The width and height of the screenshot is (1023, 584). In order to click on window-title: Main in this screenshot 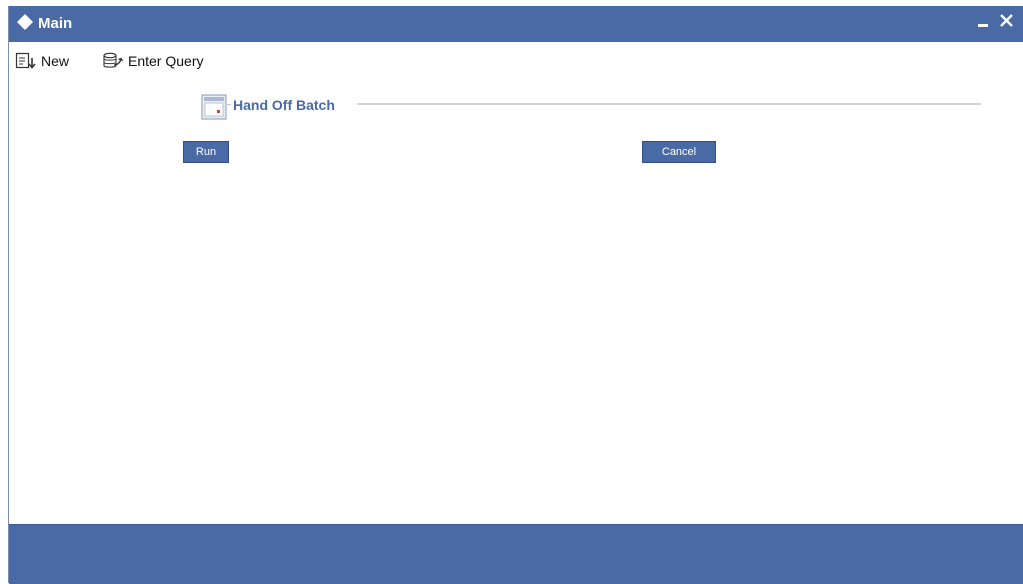, I will do `click(55, 23)`.